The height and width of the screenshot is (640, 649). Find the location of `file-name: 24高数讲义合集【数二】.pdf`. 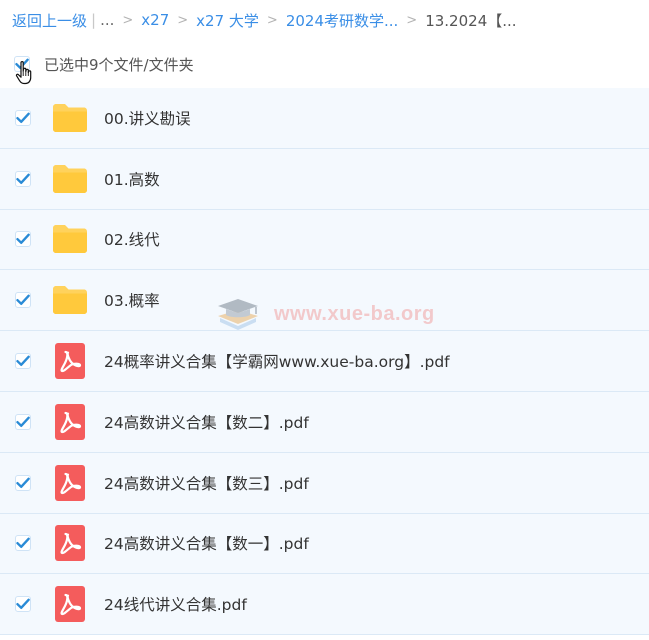

file-name: 24高数讲义合集【数二】.pdf is located at coordinates (206, 422).